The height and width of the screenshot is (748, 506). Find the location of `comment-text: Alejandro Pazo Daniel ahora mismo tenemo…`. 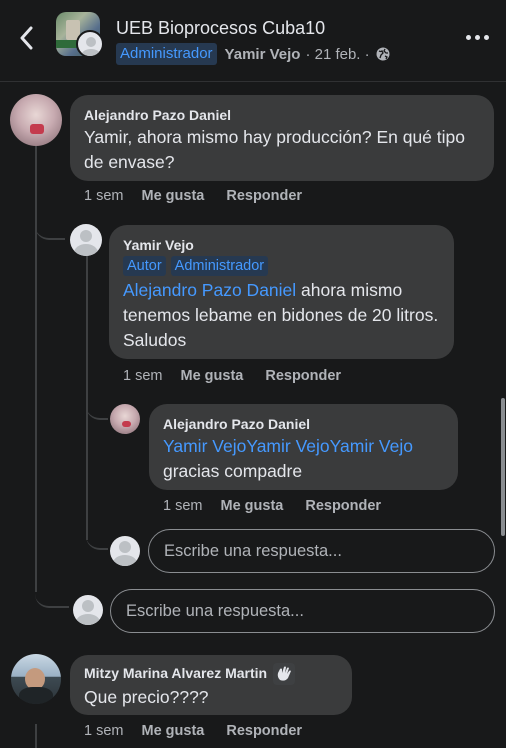

comment-text: Alejandro Pazo Daniel ahora mismo tenemo… is located at coordinates (281, 315).